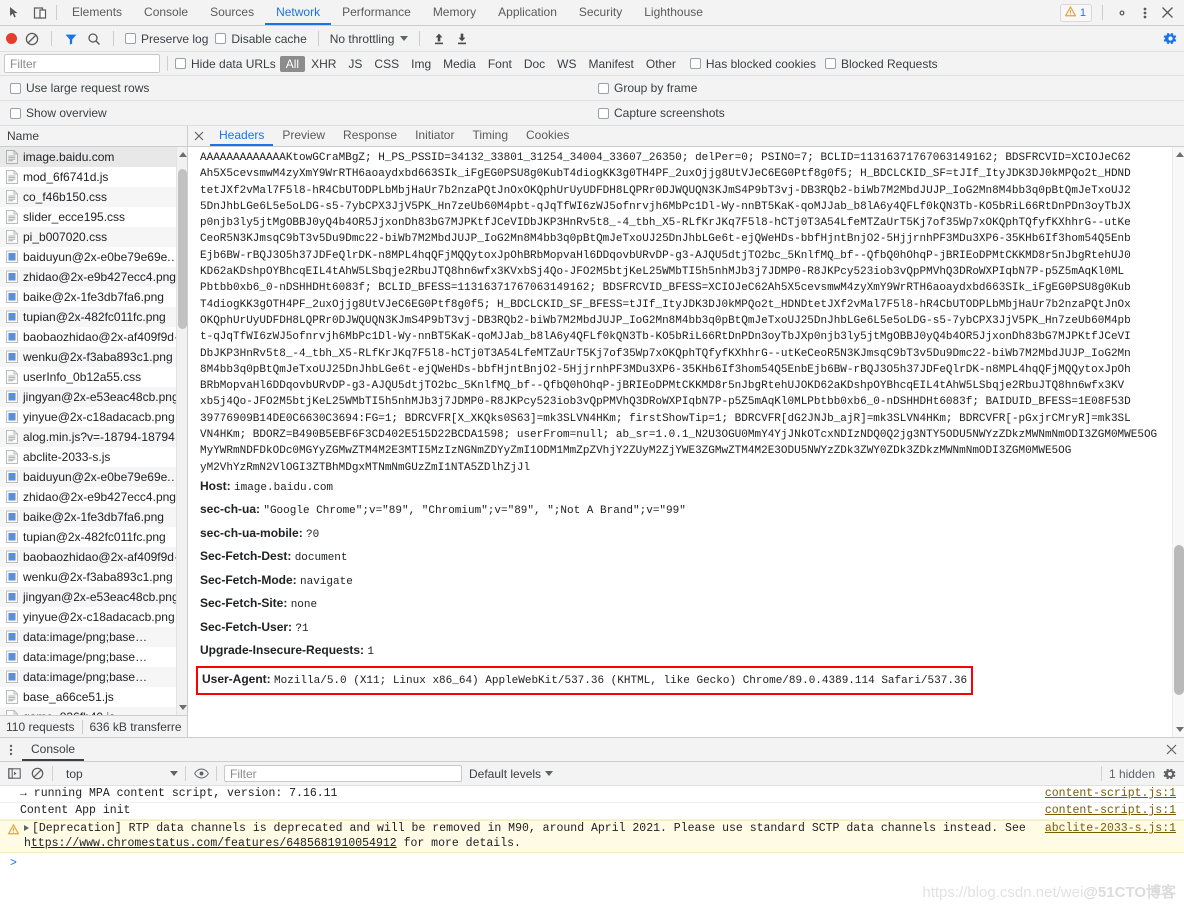 Image resolution: width=1184 pixels, height=908 pixels. Describe the element at coordinates (292, 63) in the screenshot. I see `type-filter-all: All` at that location.